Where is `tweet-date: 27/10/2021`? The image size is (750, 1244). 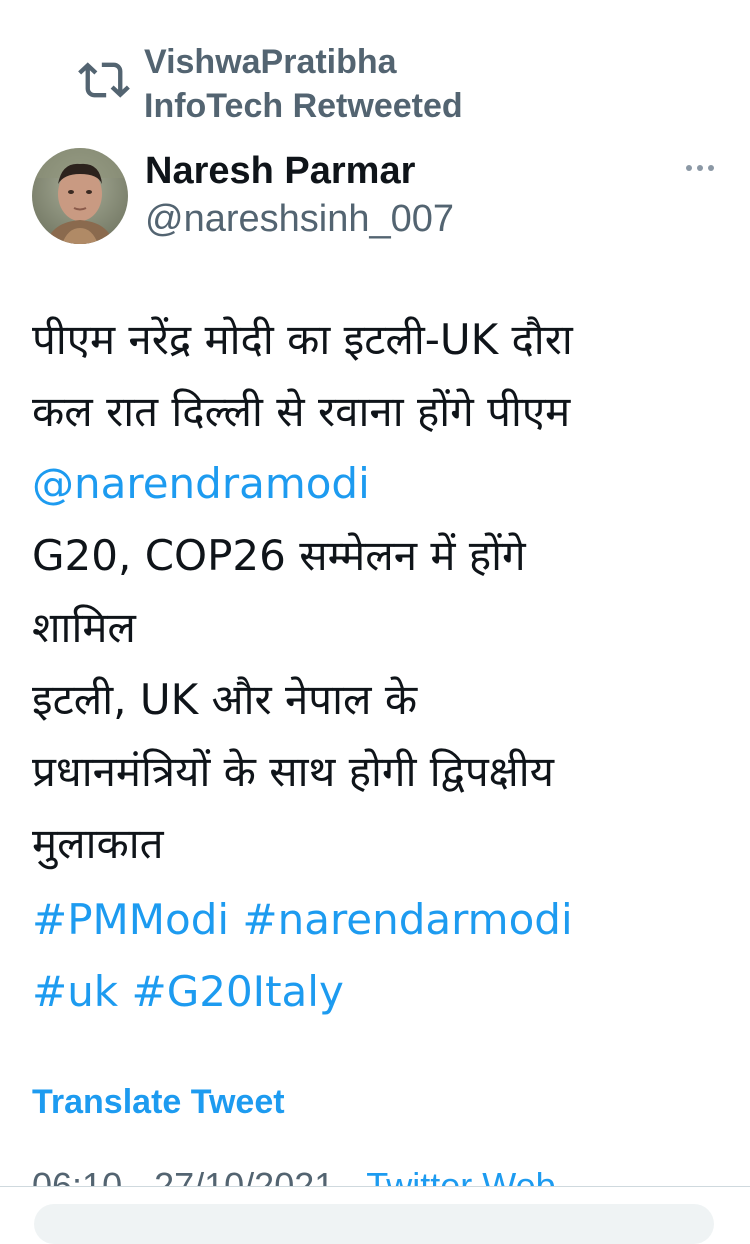
tweet-date: 27/10/2021 is located at coordinates (244, 1175).